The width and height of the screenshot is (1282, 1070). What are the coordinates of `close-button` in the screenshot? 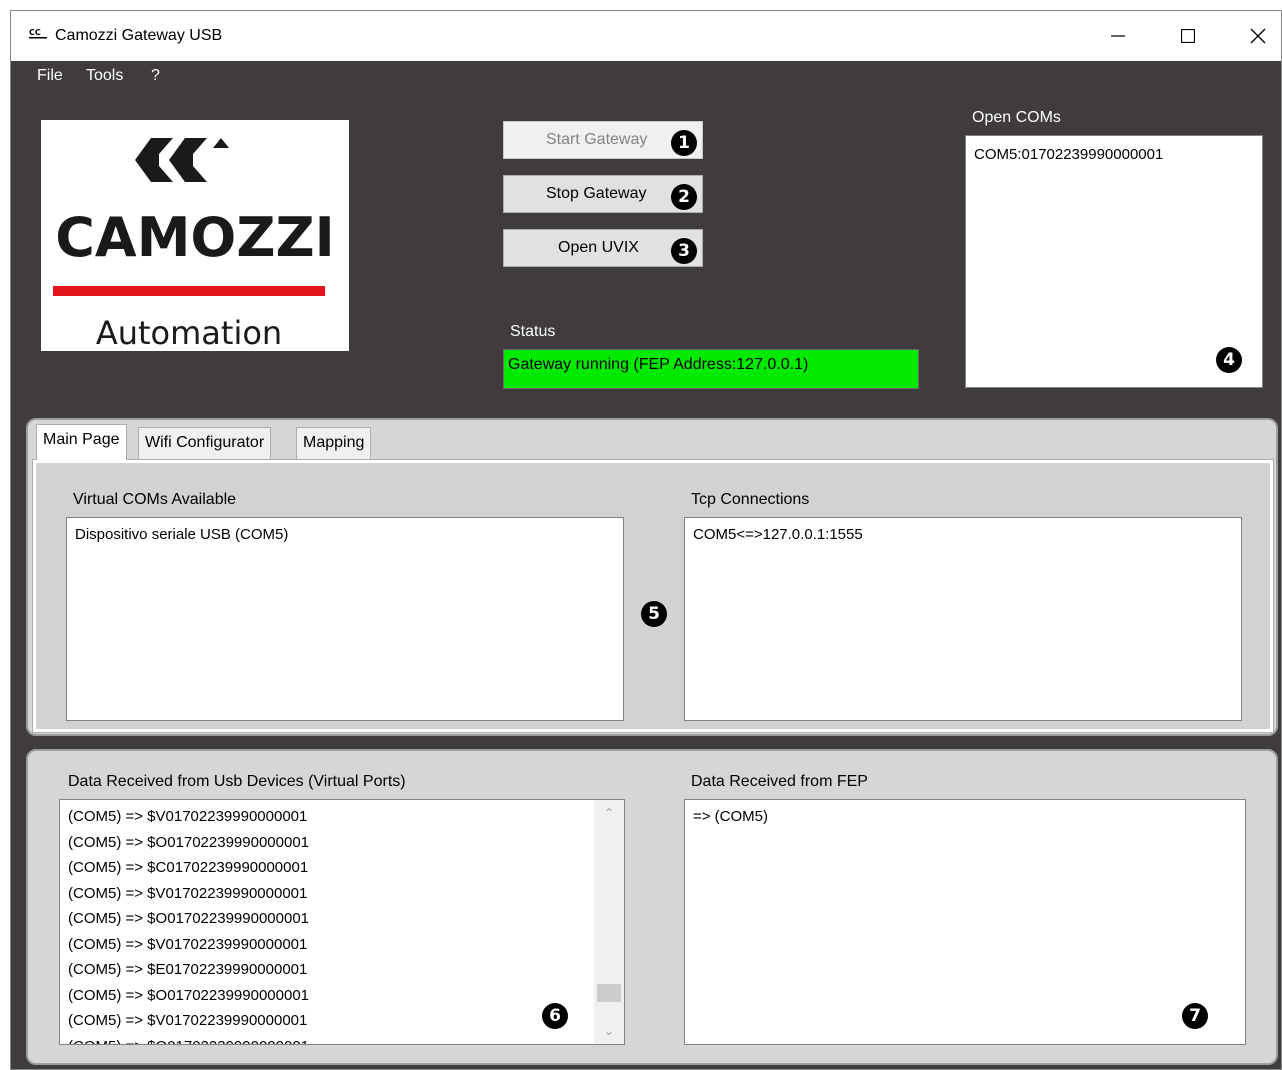 It's located at (1252, 36).